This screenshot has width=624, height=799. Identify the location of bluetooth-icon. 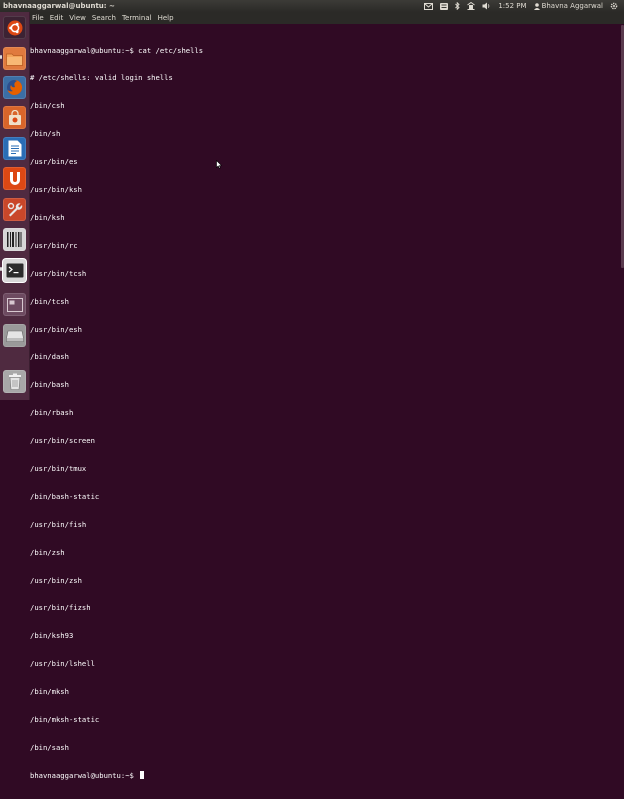
(457, 6).